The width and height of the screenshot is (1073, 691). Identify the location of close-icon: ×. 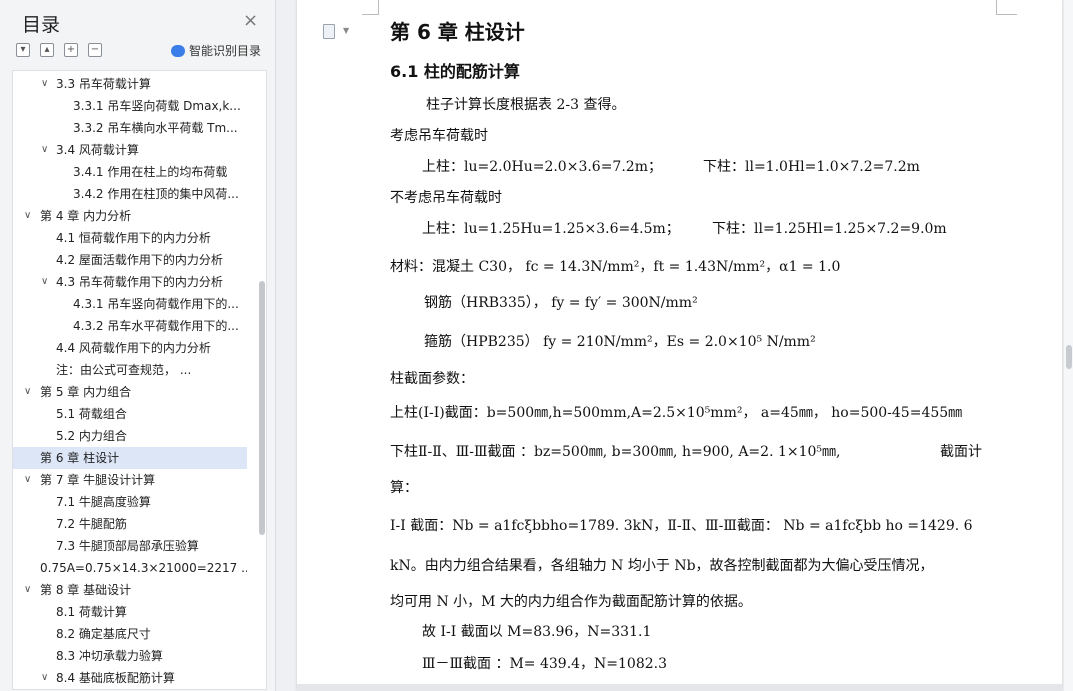
(250, 21).